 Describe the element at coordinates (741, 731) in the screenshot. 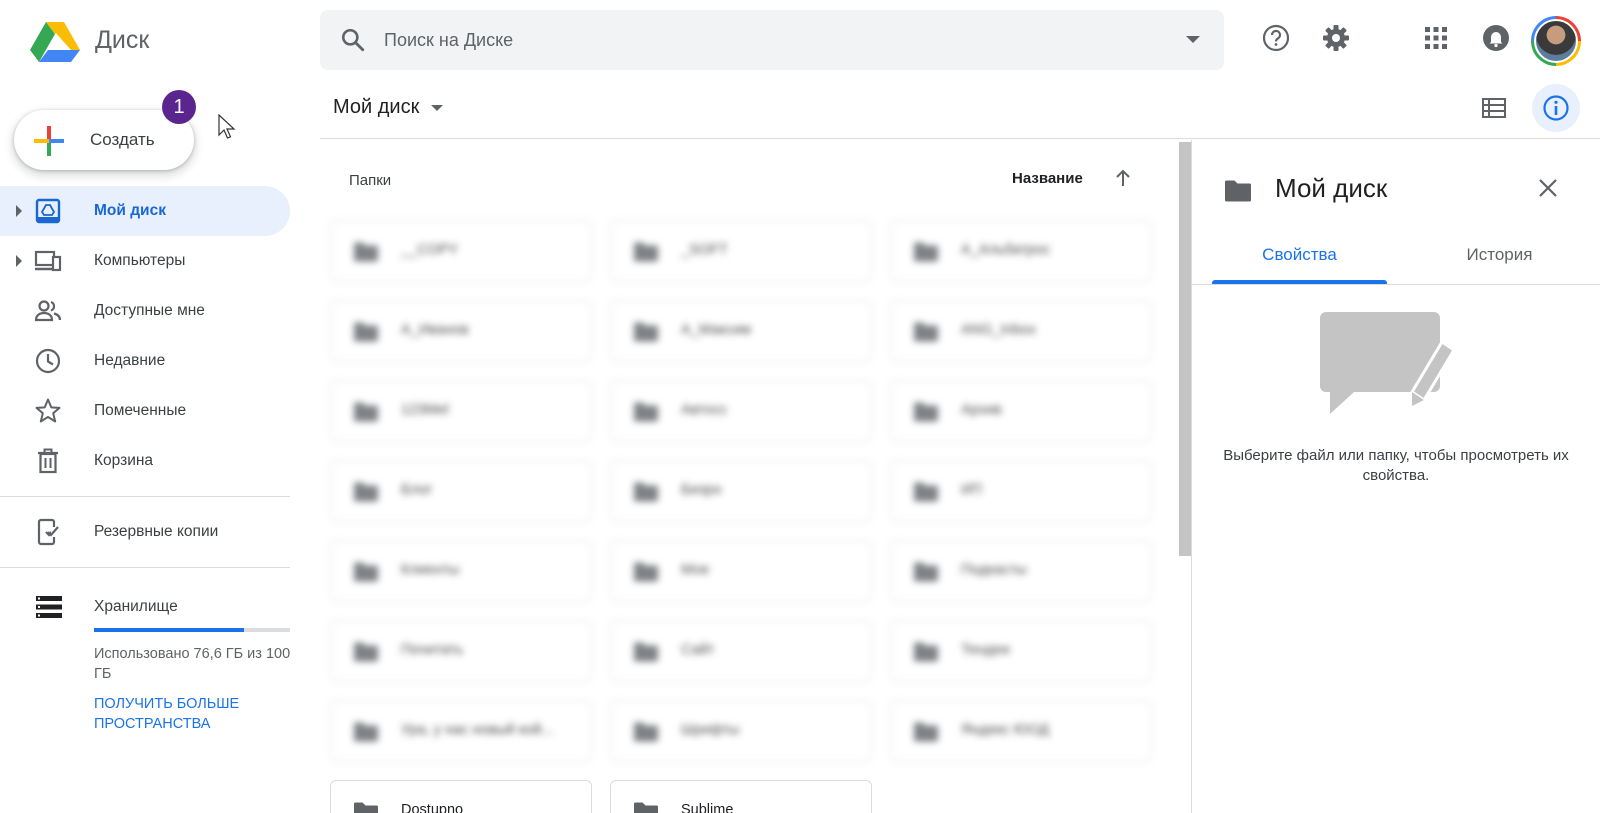

I see `folder-tile: Шрифты` at that location.